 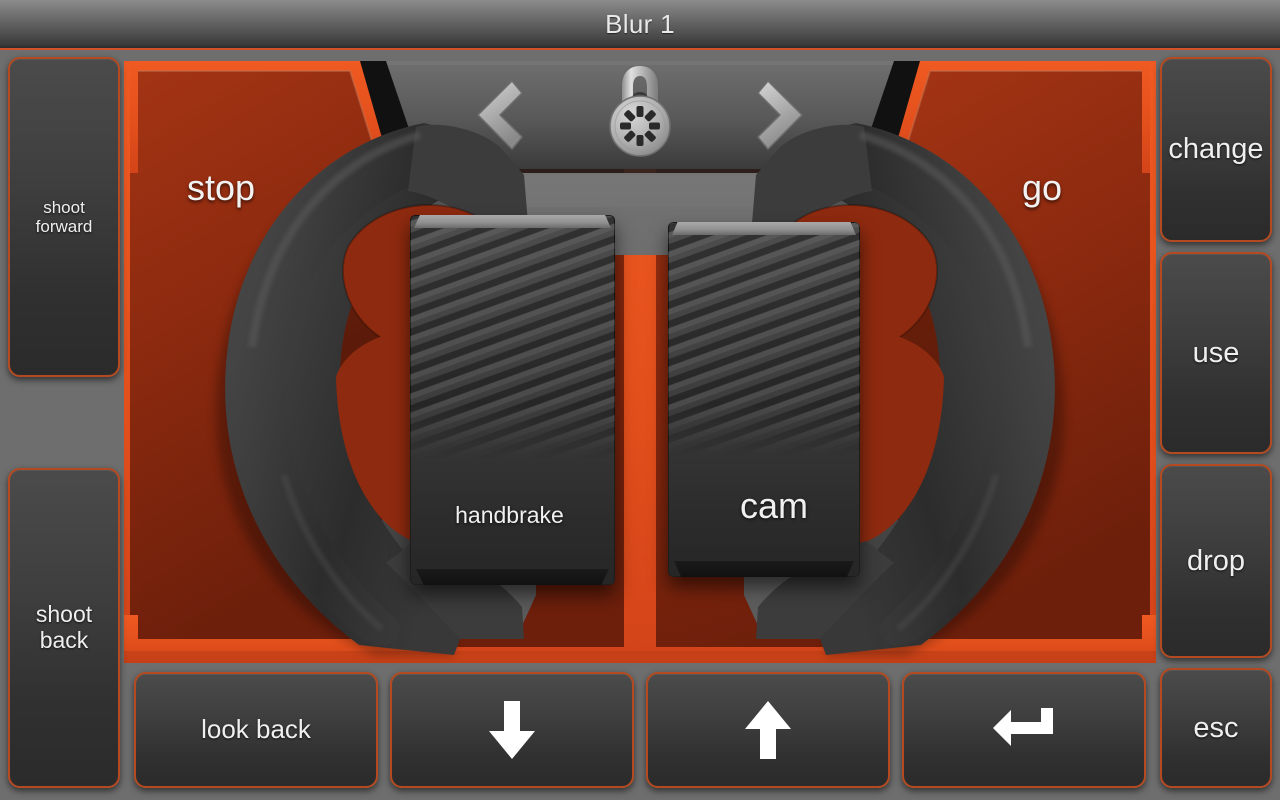 I want to click on esc-label: esc, so click(x=1216, y=727).